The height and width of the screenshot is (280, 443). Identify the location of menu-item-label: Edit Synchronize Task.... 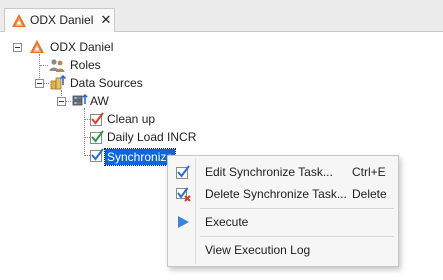
(269, 172).